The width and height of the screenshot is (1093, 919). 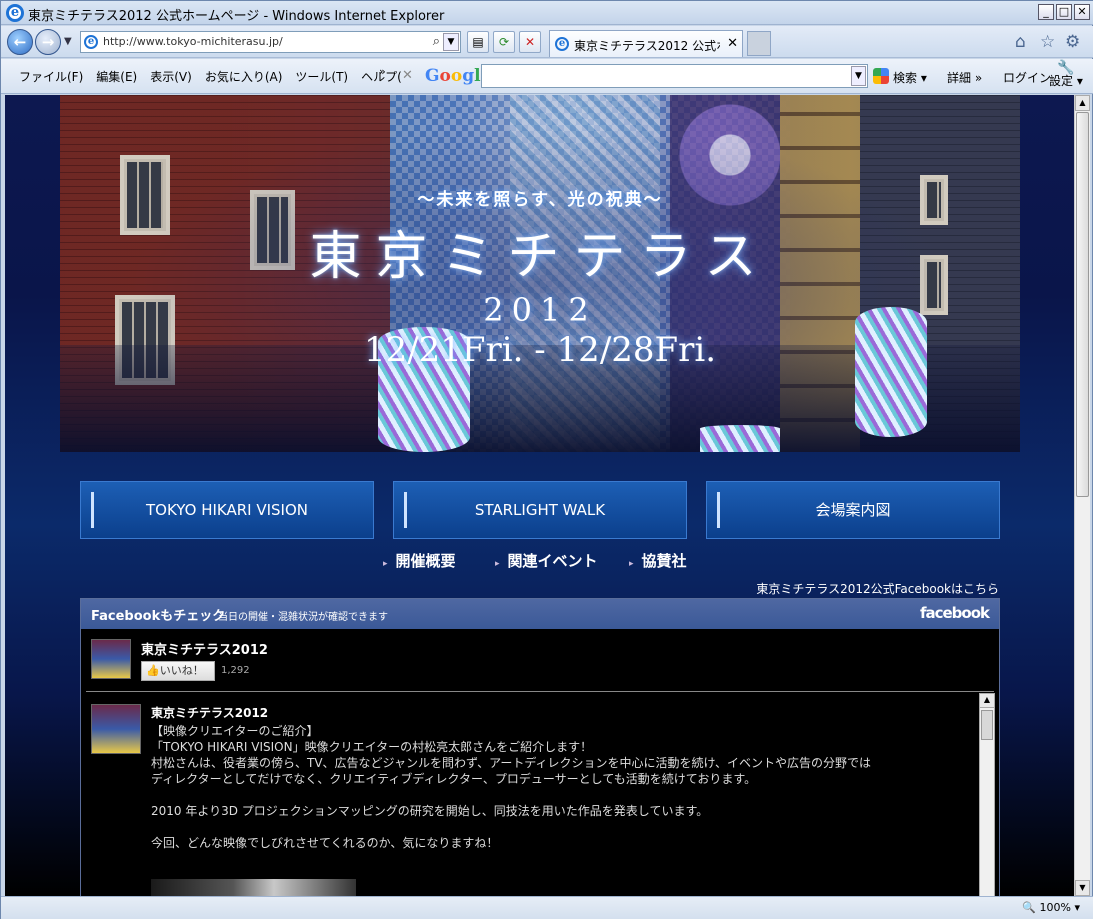 What do you see at coordinates (253, 887) in the screenshot?
I see `post-image` at bounding box center [253, 887].